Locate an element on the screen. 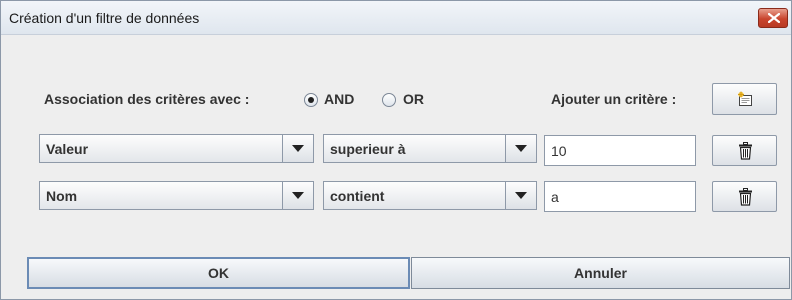 Image resolution: width=792 pixels, height=300 pixels. ok-button: OK is located at coordinates (218, 273).